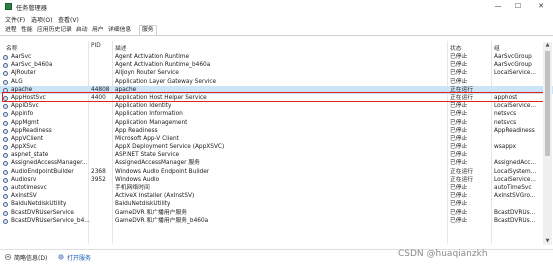  I want to click on maximize-button: ☐, so click(518, 6).